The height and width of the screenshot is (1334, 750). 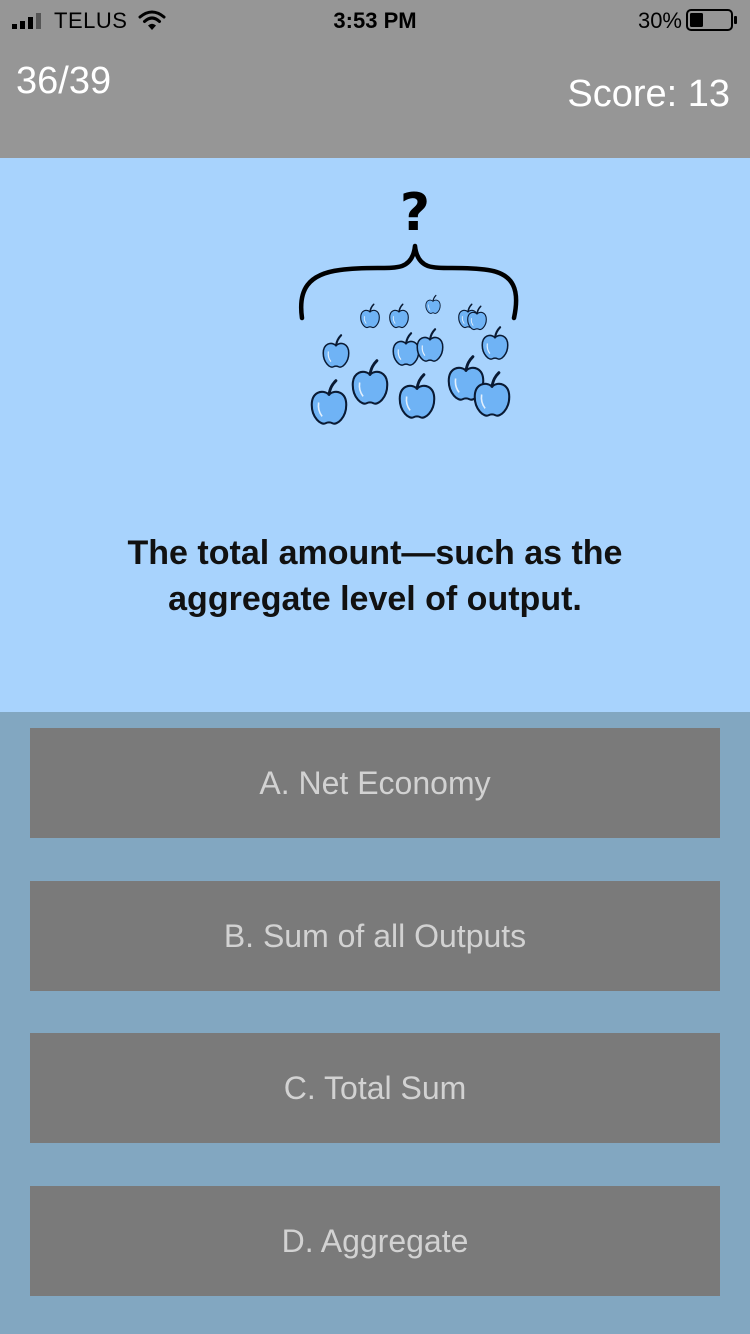 I want to click on apples-grouped-icon: ?, so click(x=408, y=304).